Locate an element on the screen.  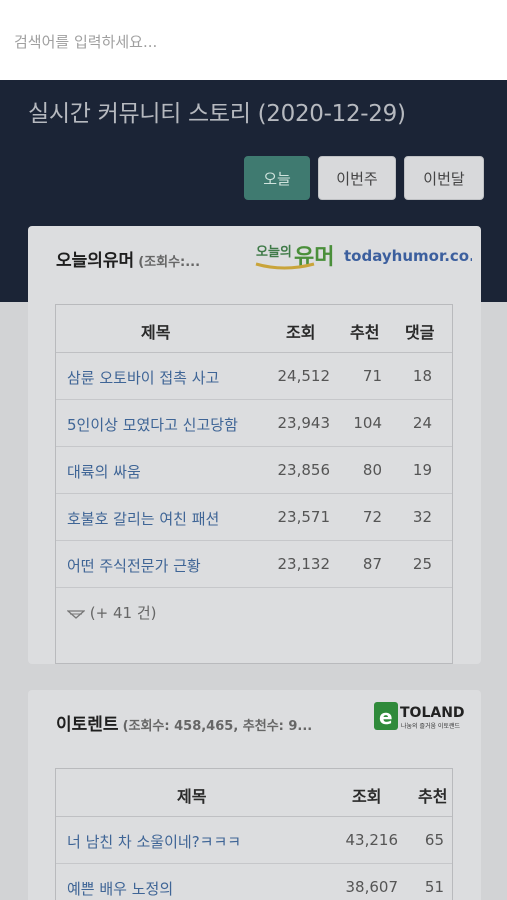
show-more: (+ 41 건) is located at coordinates (111, 612).